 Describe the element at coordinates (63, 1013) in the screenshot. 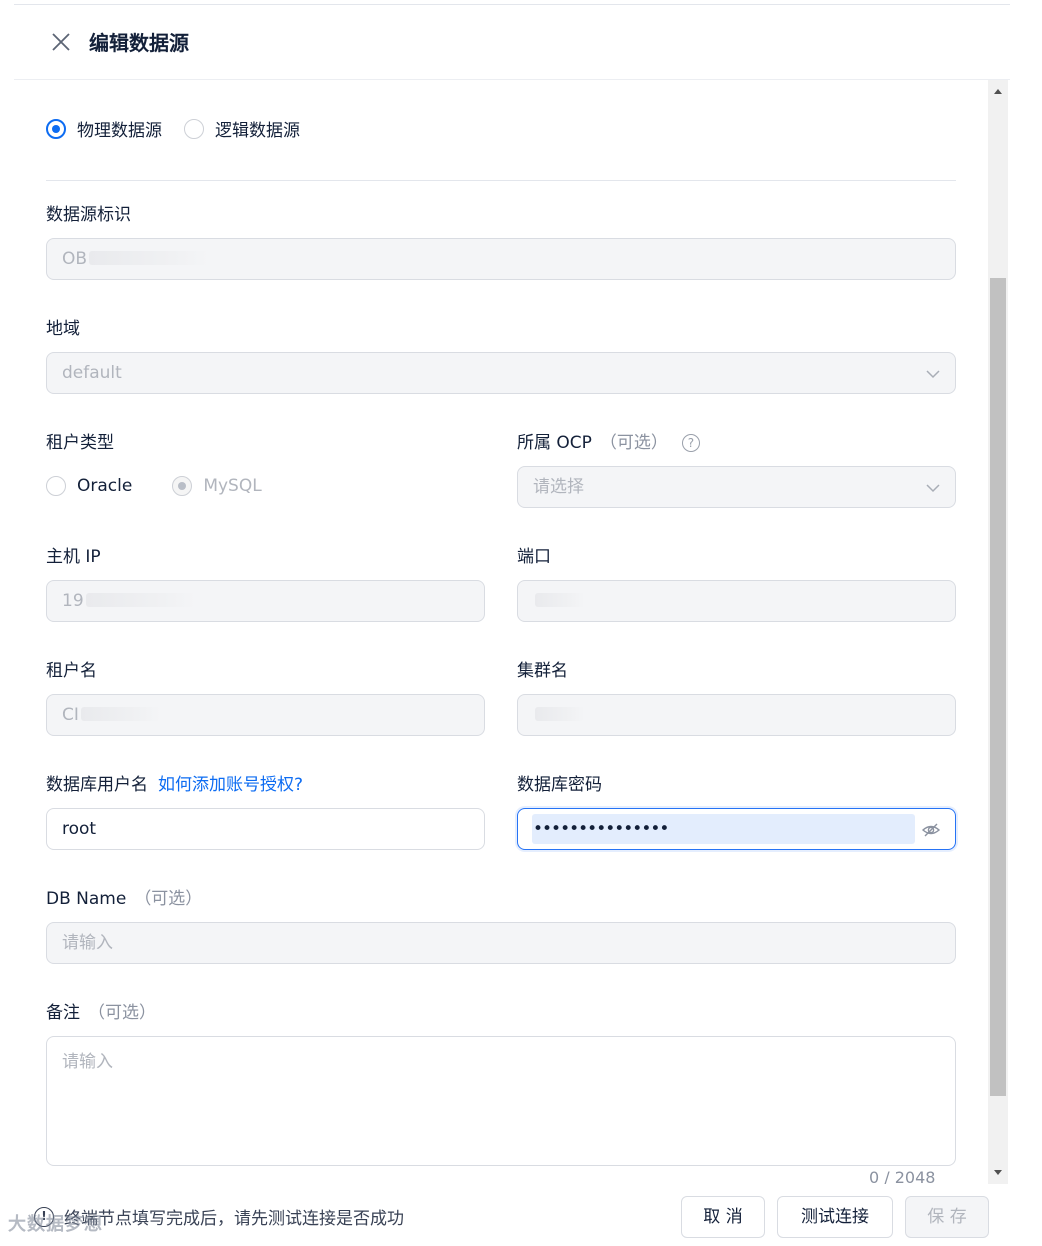

I see `remark-label-text: 备注` at that location.